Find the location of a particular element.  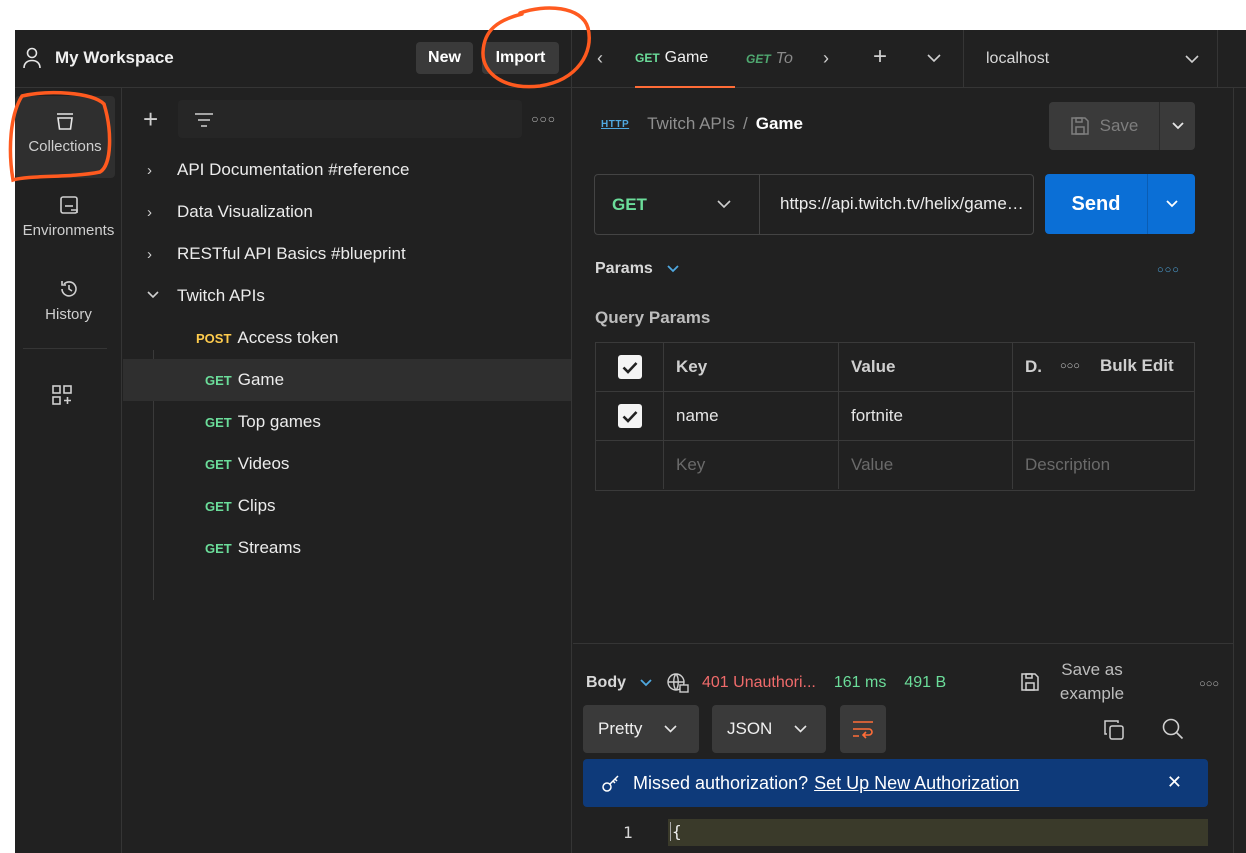

language-select: JSON is located at coordinates (769, 729).